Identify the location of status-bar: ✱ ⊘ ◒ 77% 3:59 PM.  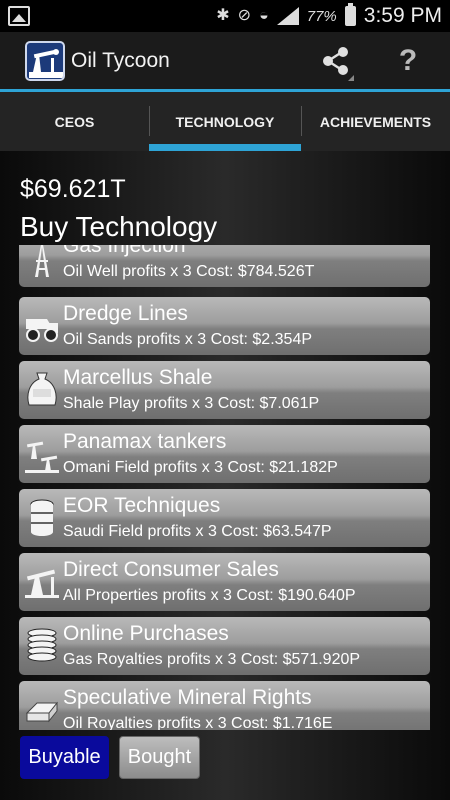
(225, 16).